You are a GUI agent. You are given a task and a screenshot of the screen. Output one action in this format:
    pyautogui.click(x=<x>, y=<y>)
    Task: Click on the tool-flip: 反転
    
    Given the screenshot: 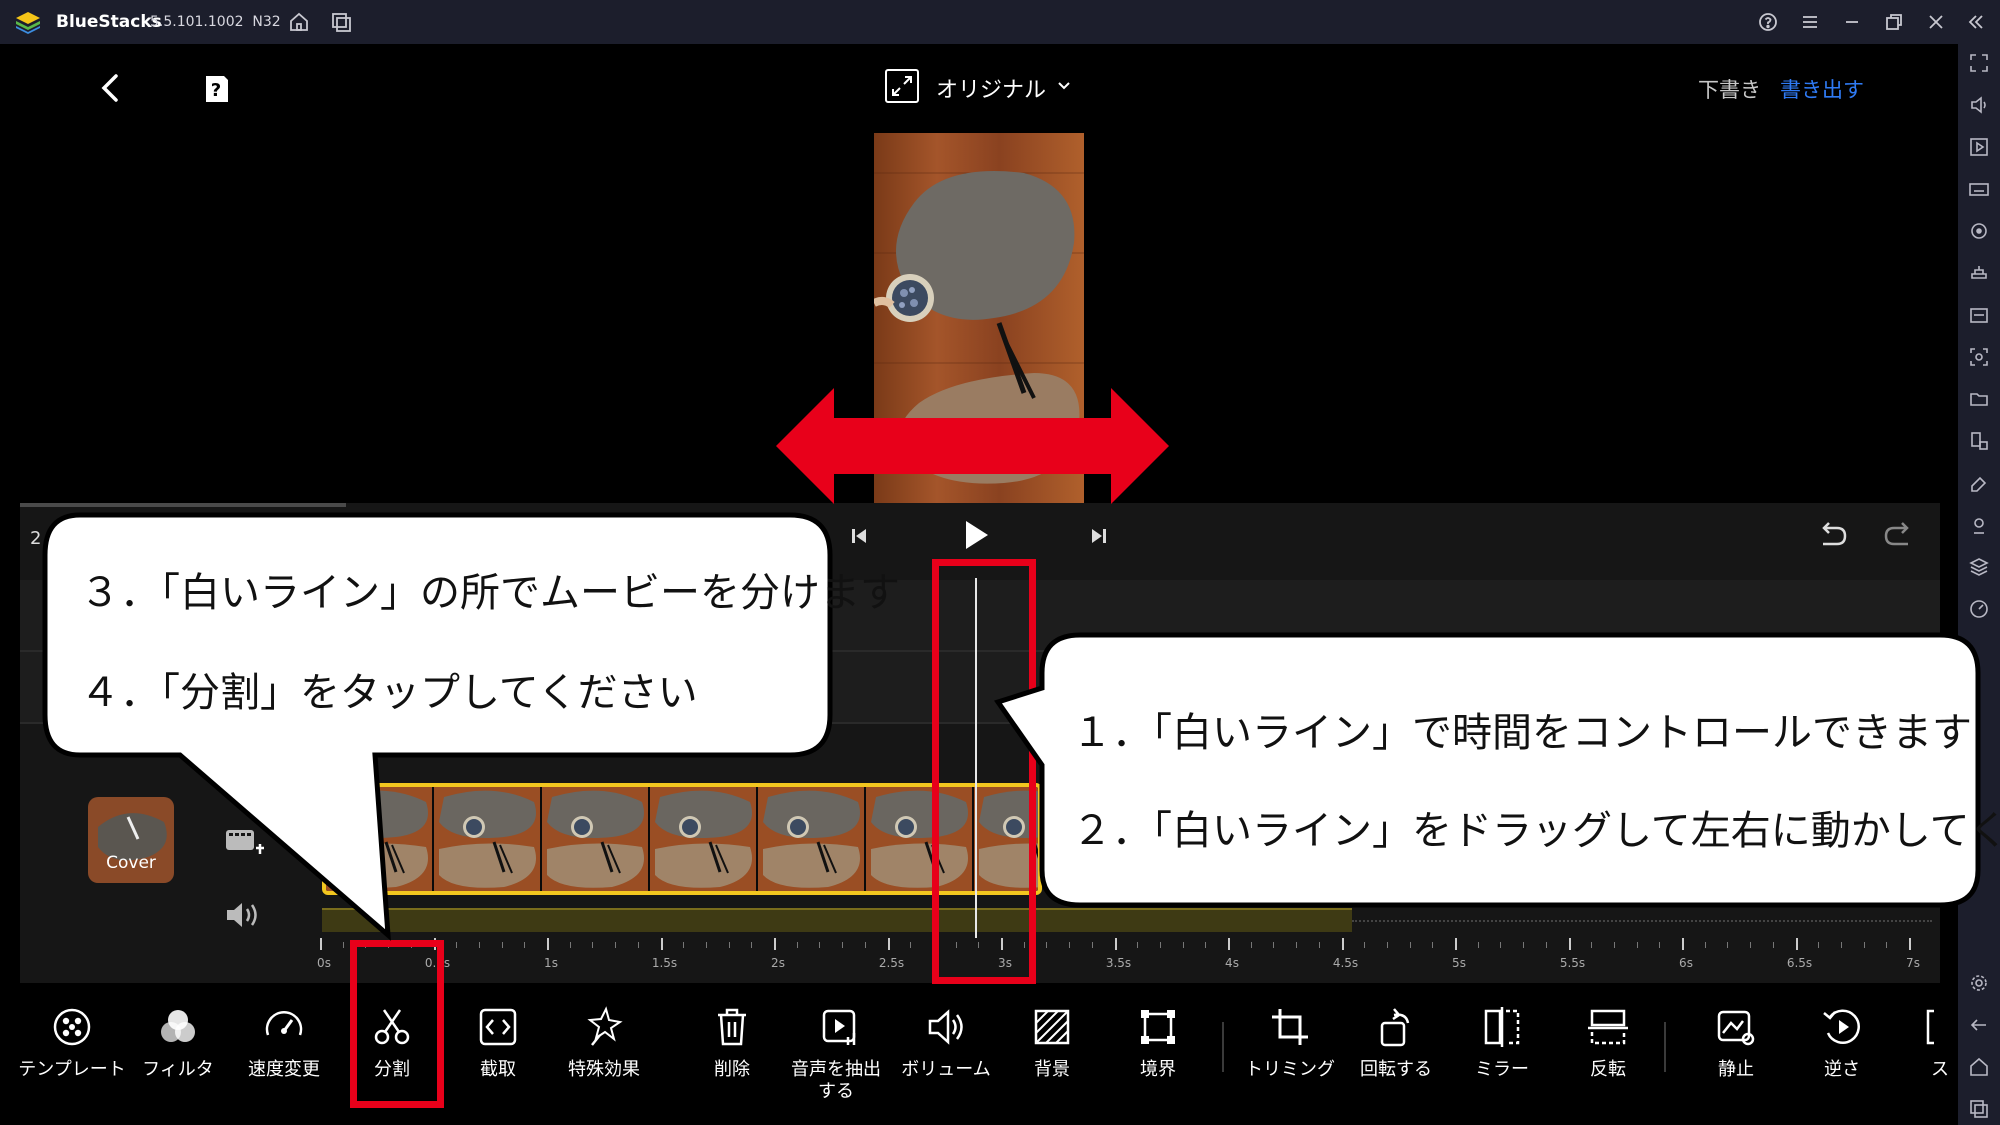 What is the action you would take?
    pyautogui.click(x=1608, y=1055)
    